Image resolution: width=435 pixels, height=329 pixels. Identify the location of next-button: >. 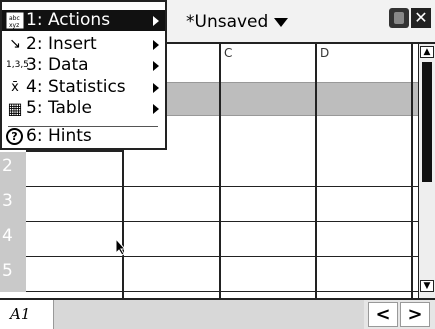
(415, 314).